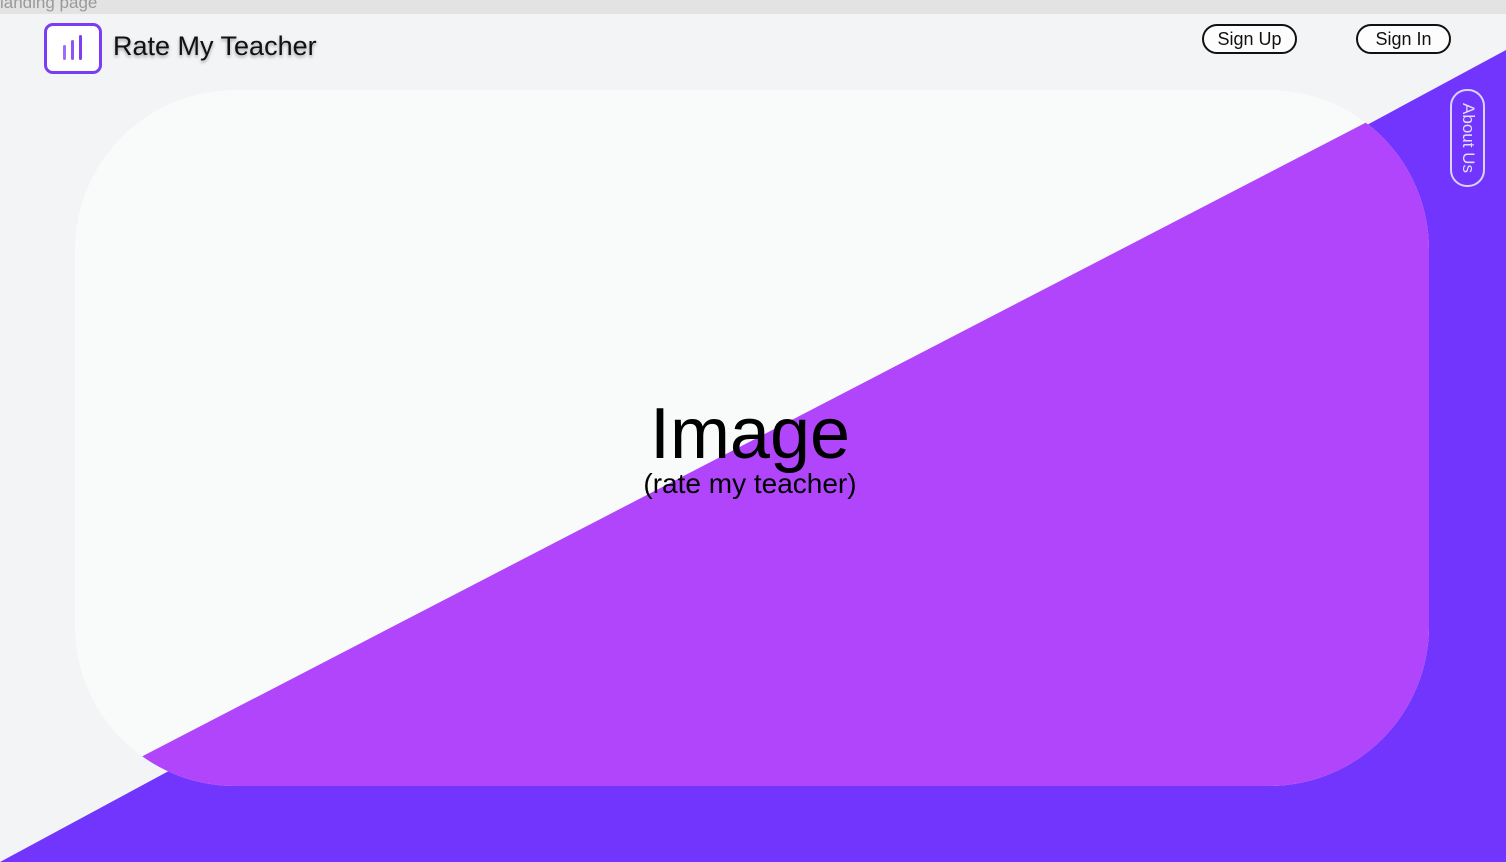 The image size is (1506, 862). Describe the element at coordinates (215, 46) in the screenshot. I see `brand-title: Rate My Teacher` at that location.